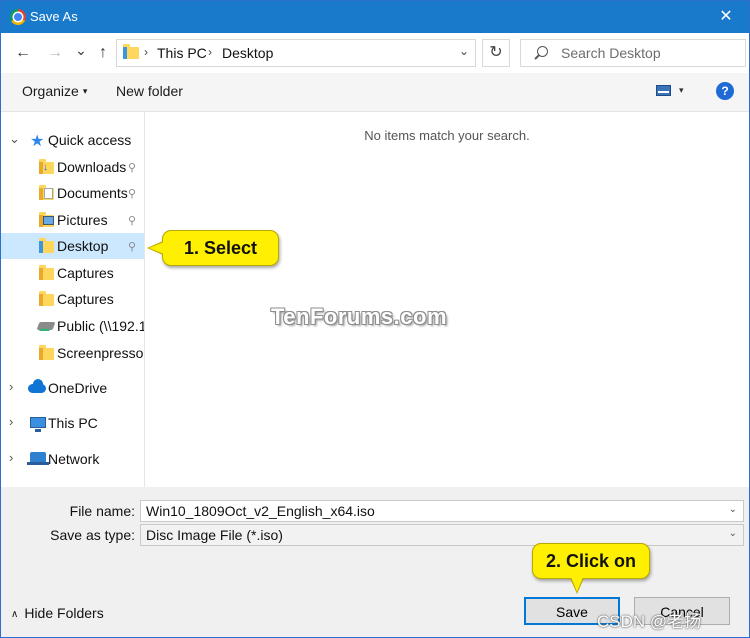 The height and width of the screenshot is (638, 750). What do you see at coordinates (733, 533) in the screenshot?
I see `save-type-dropdown-icon: ⌄` at bounding box center [733, 533].